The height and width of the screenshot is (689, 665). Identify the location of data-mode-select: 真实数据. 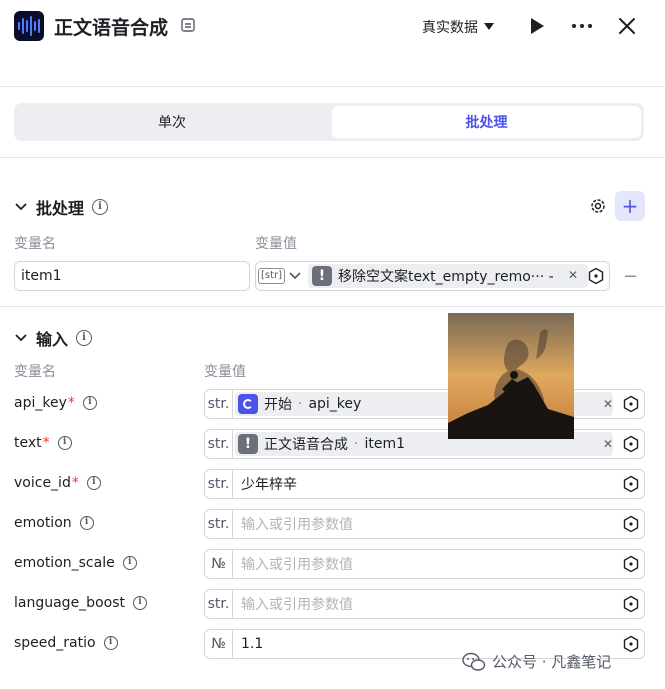
(458, 27).